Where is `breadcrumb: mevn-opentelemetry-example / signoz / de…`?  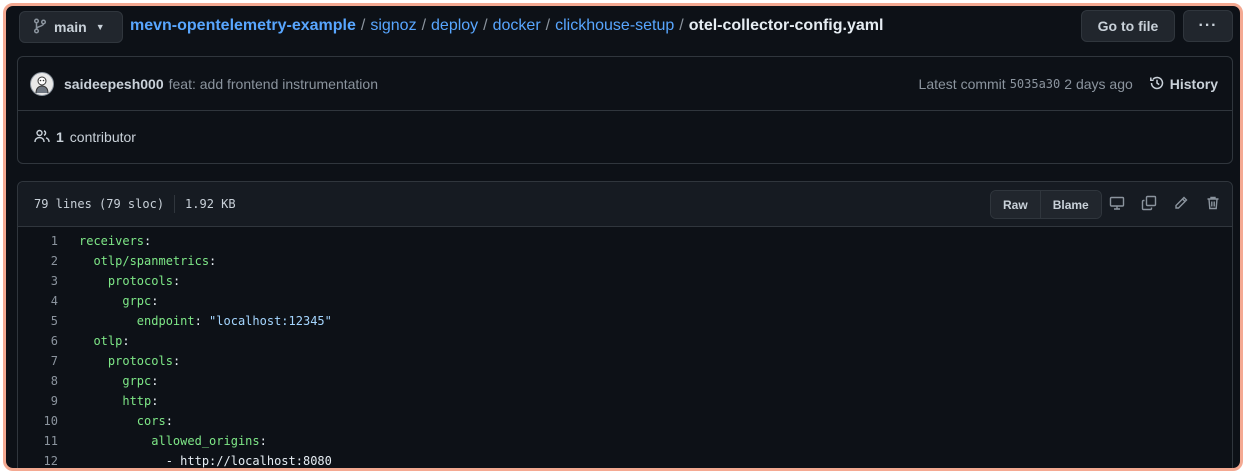
breadcrumb: mevn-opentelemetry-example / signoz / de… is located at coordinates (506, 26).